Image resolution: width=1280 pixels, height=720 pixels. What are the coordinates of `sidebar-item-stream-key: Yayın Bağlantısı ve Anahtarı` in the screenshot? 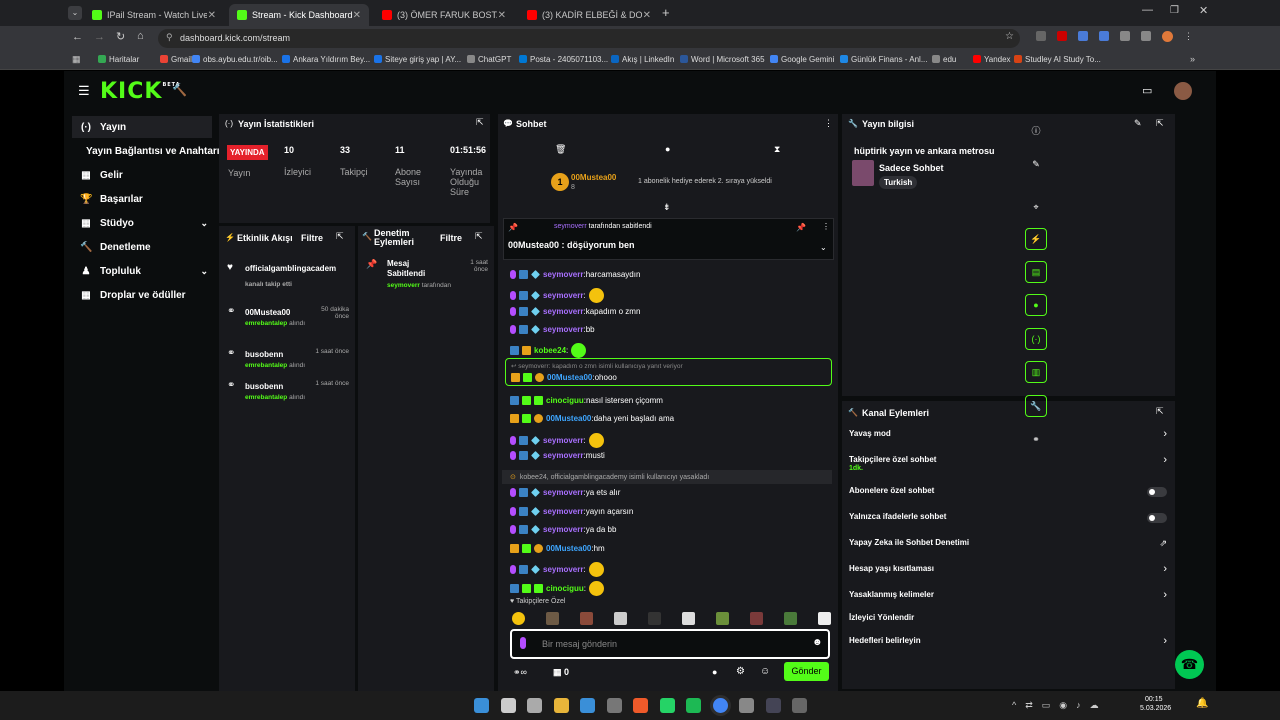 It's located at (147, 151).